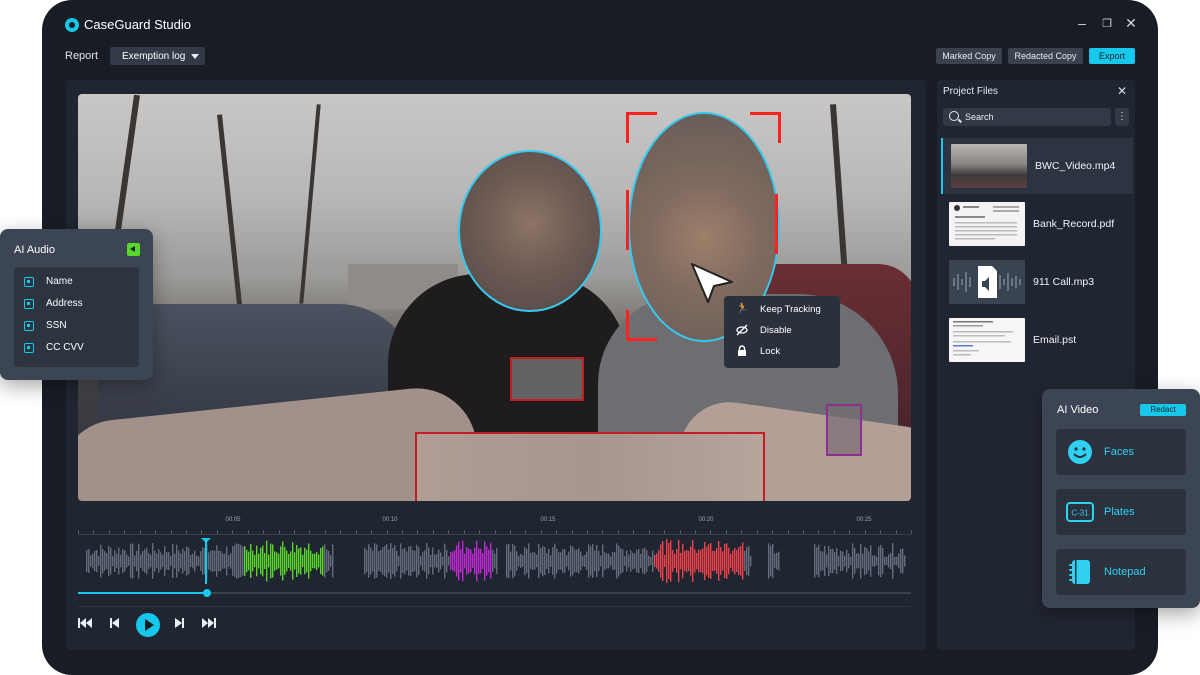  I want to click on next-frame-button, so click(179, 624).